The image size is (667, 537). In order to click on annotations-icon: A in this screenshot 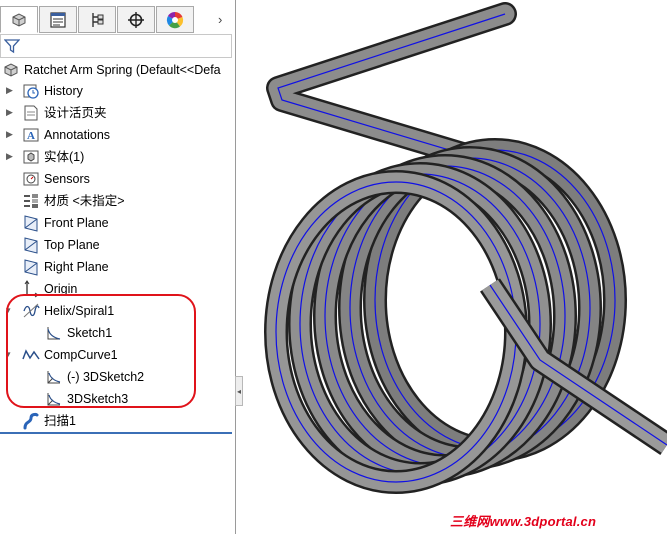, I will do `click(31, 135)`.